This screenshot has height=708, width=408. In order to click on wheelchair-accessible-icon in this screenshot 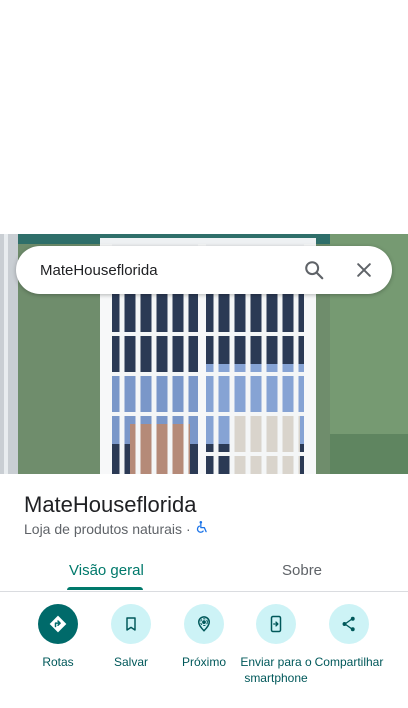, I will do `click(202, 528)`.